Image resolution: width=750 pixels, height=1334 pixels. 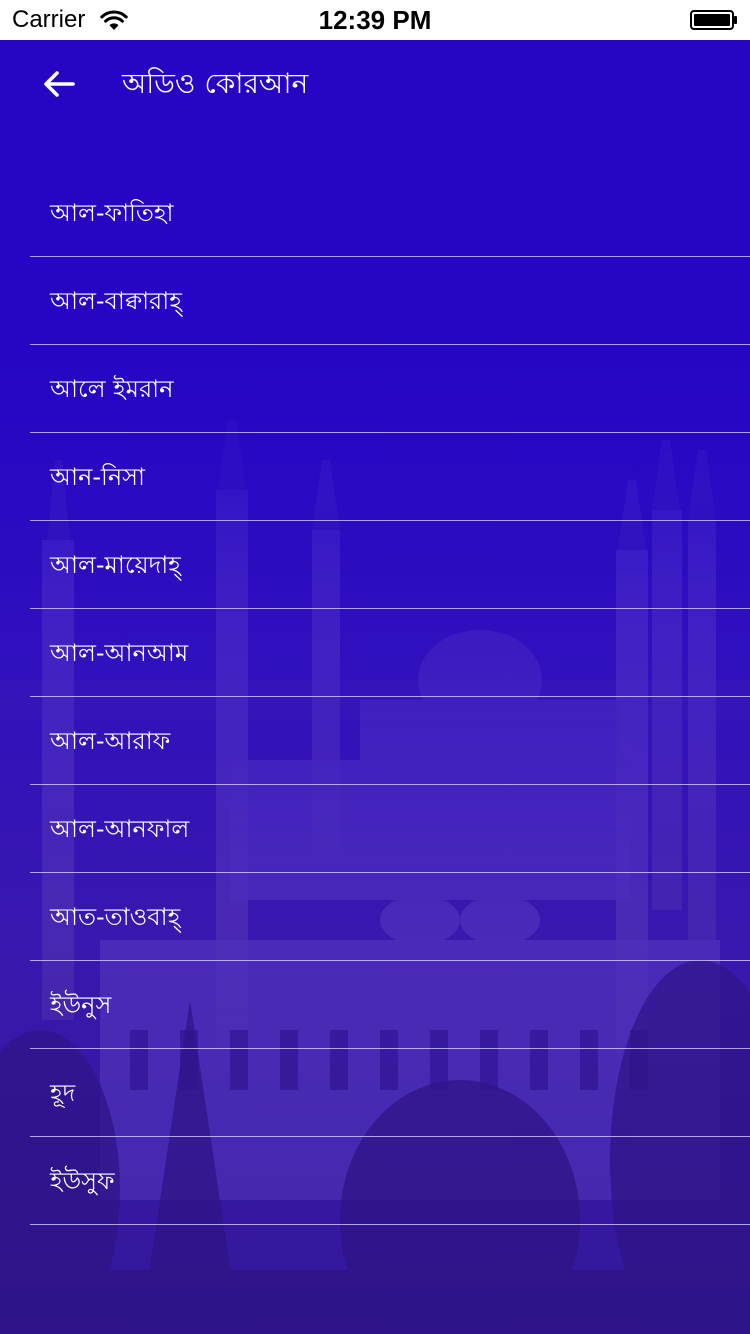 I want to click on list-item: আল-আনফাল, so click(x=390, y=829).